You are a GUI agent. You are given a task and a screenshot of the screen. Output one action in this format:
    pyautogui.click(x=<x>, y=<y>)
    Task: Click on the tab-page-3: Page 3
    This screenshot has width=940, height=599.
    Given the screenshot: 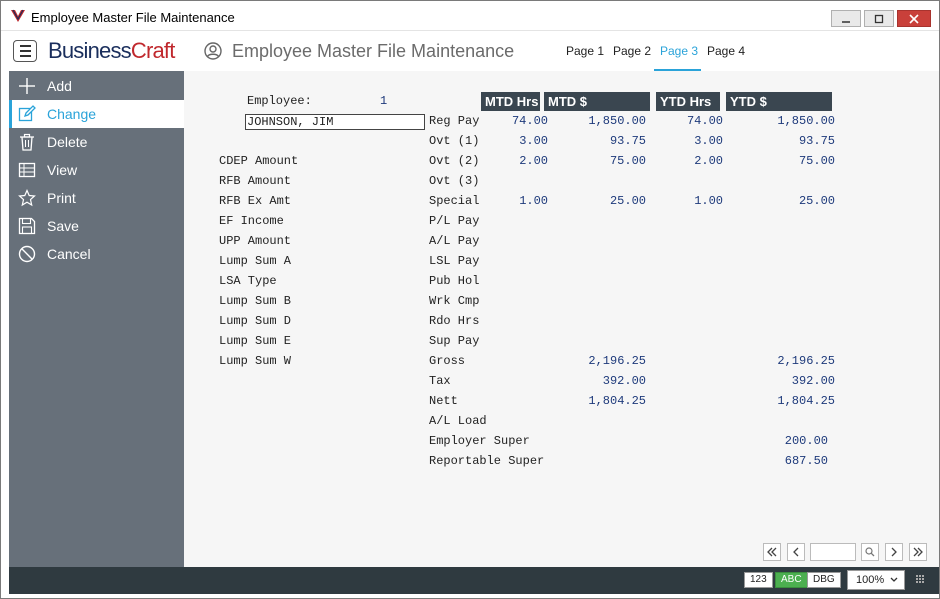 What is the action you would take?
    pyautogui.click(x=679, y=51)
    